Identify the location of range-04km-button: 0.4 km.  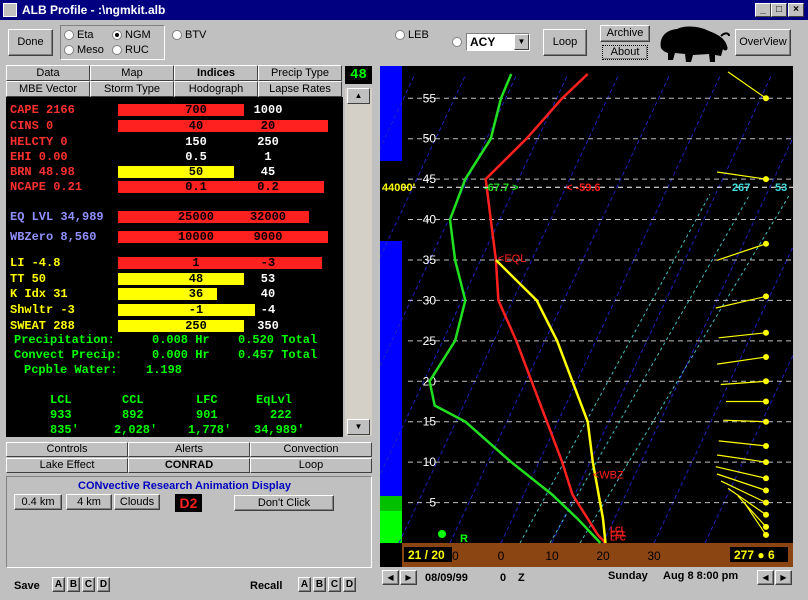
(38, 502).